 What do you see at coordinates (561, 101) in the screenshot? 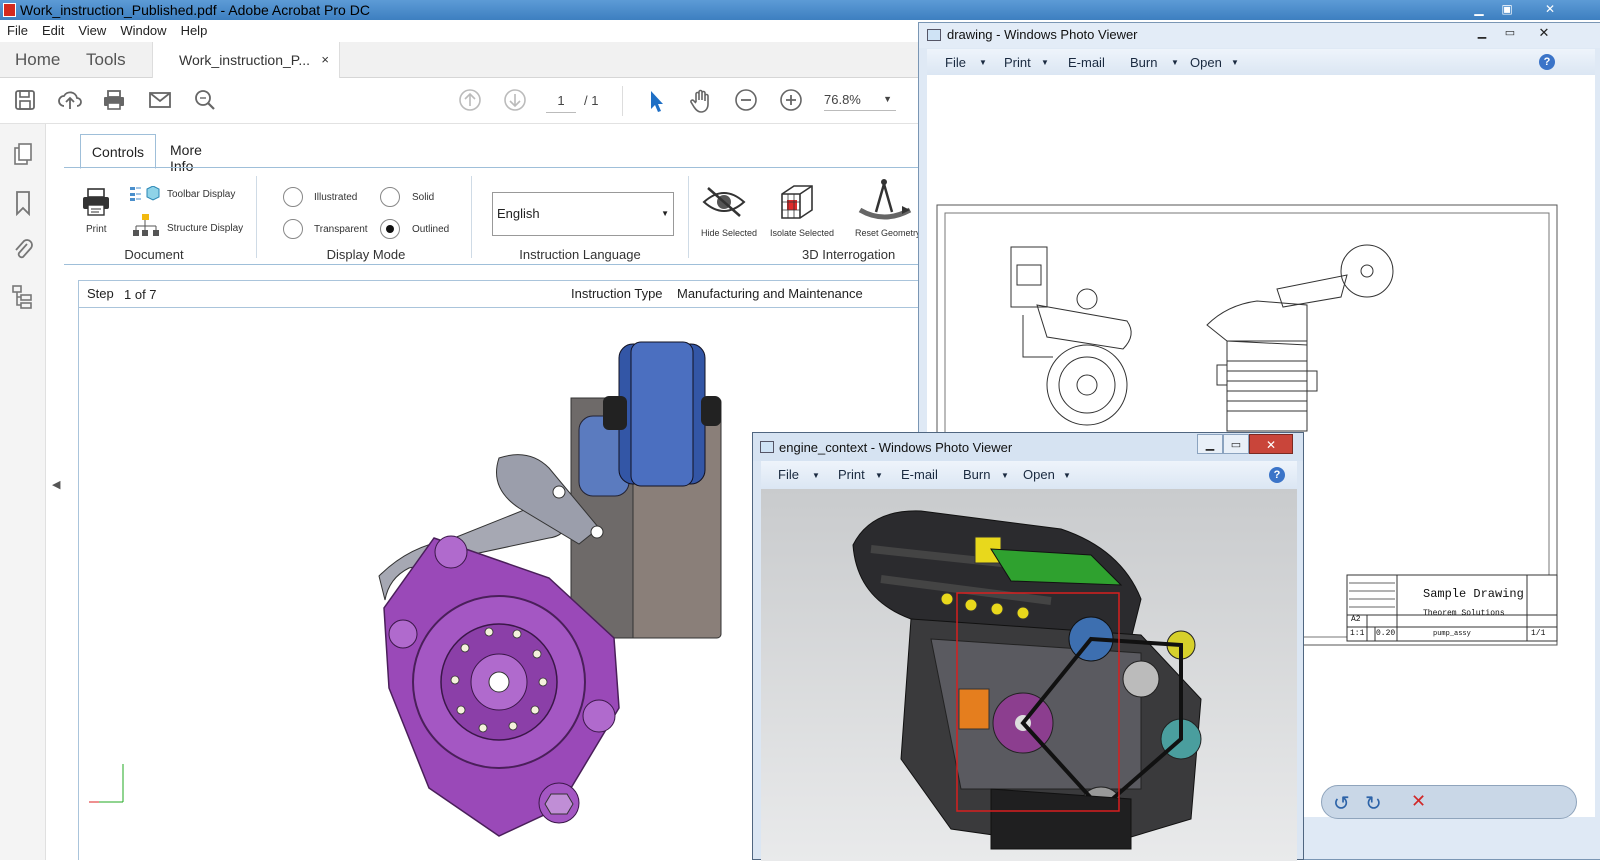
I see `page-number-input: 1` at bounding box center [561, 101].